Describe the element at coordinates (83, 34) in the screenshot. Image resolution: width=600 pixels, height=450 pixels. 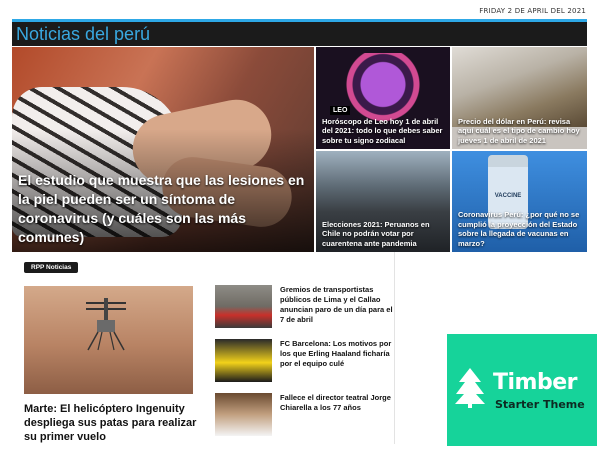
I see `site-brand-link: Noticias del perú` at that location.